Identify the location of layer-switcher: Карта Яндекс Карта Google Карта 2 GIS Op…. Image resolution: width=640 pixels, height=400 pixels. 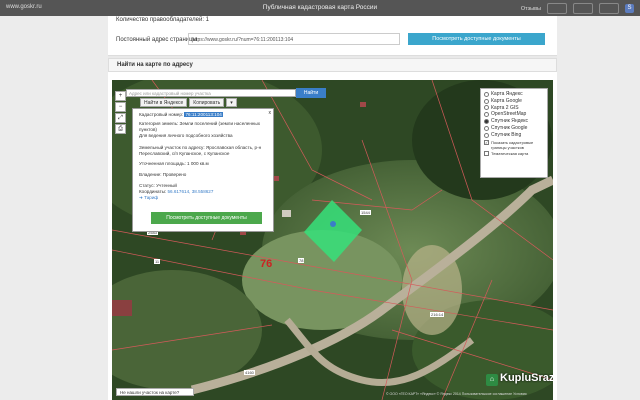
(514, 133).